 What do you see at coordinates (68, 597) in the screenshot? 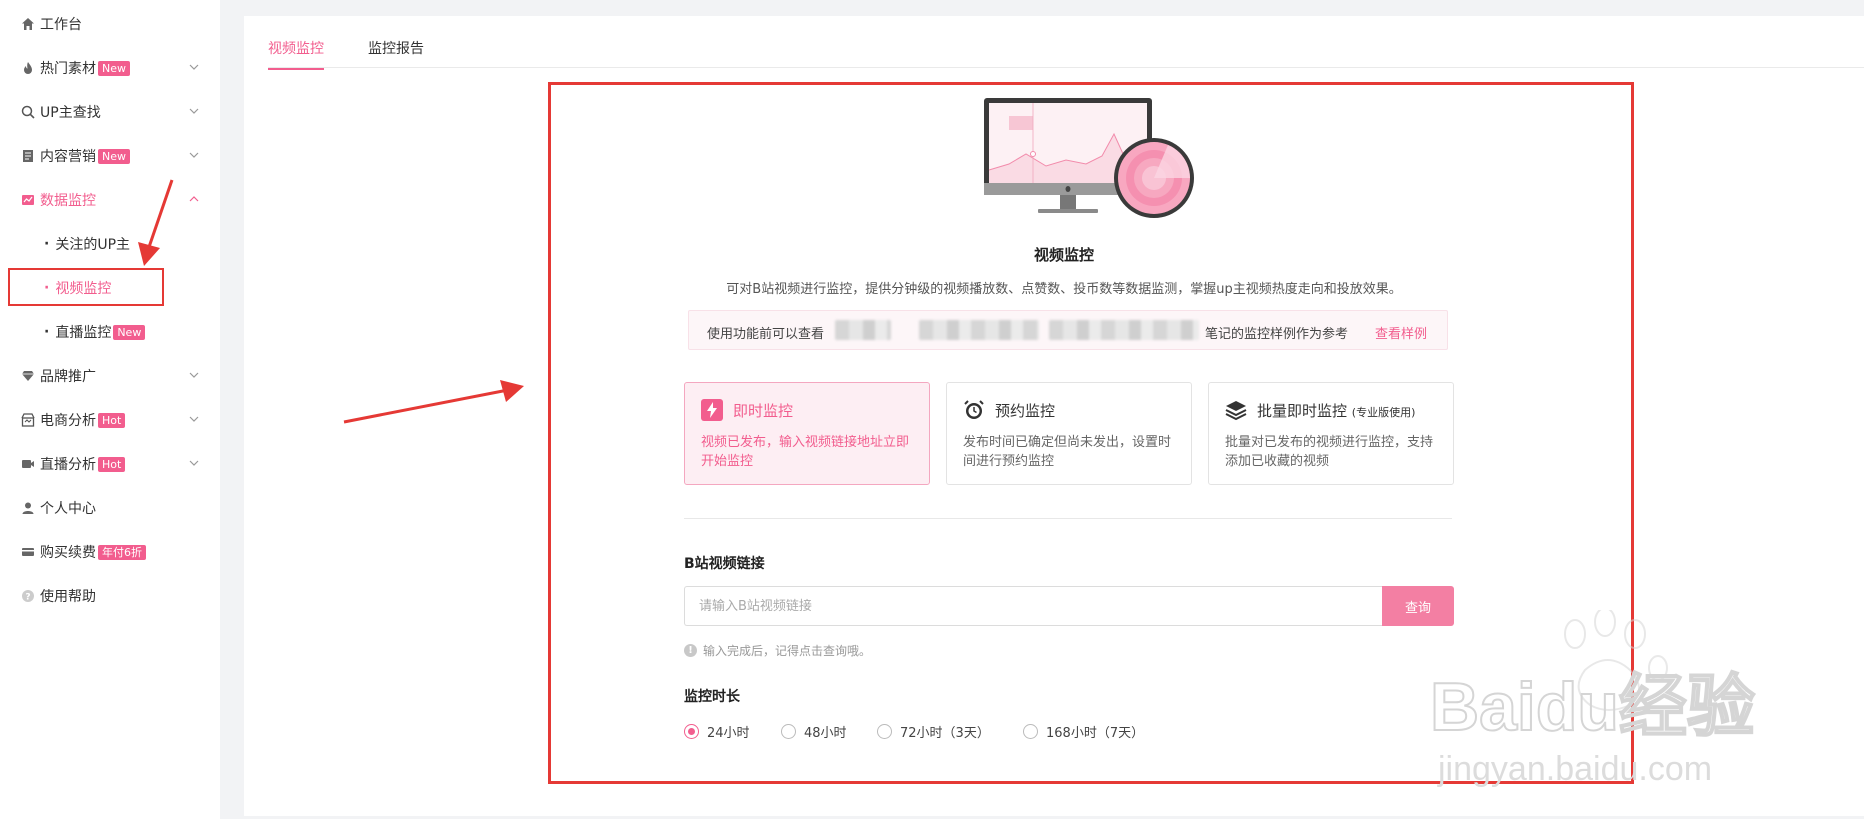
I see `sidebar-item-label: 使用帮助` at bounding box center [68, 597].